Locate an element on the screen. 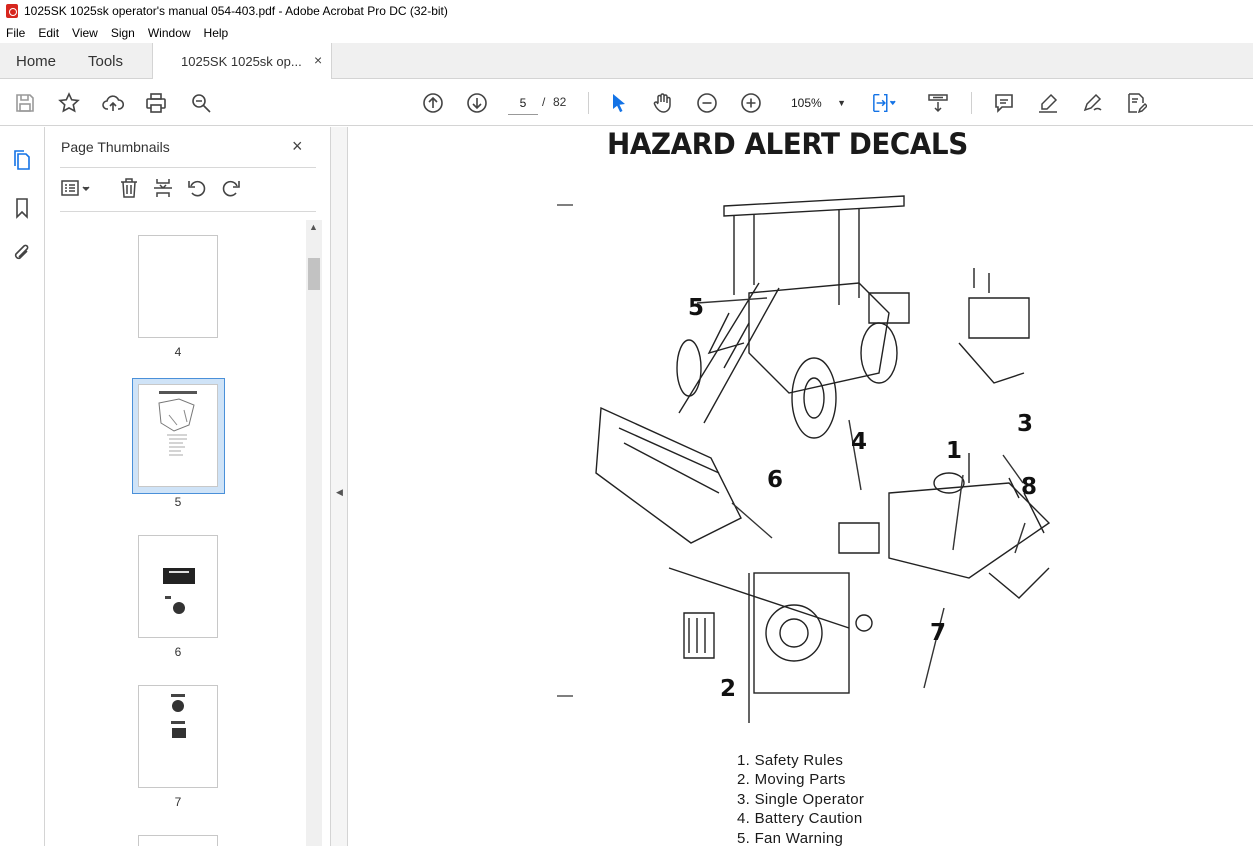  search-icon is located at coordinates (201, 103).